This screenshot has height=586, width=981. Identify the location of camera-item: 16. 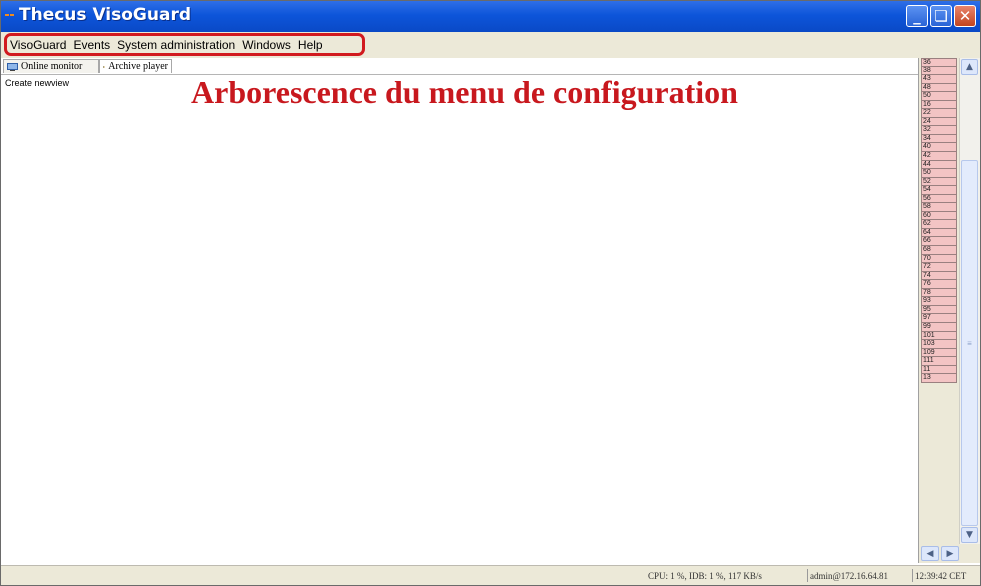
(939, 105).